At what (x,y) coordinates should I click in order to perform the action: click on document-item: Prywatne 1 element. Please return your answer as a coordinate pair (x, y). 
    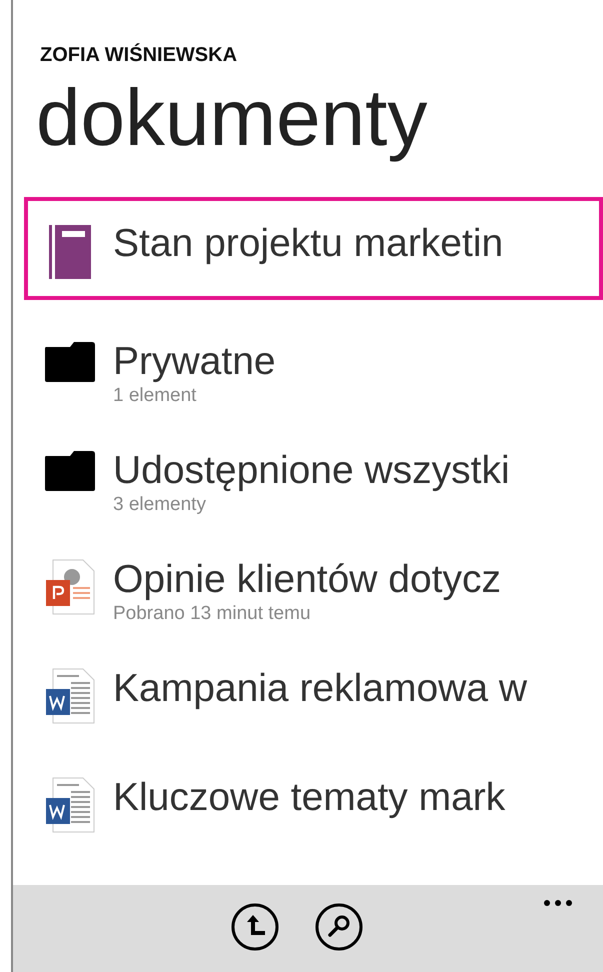
    Looking at the image, I should click on (313, 373).